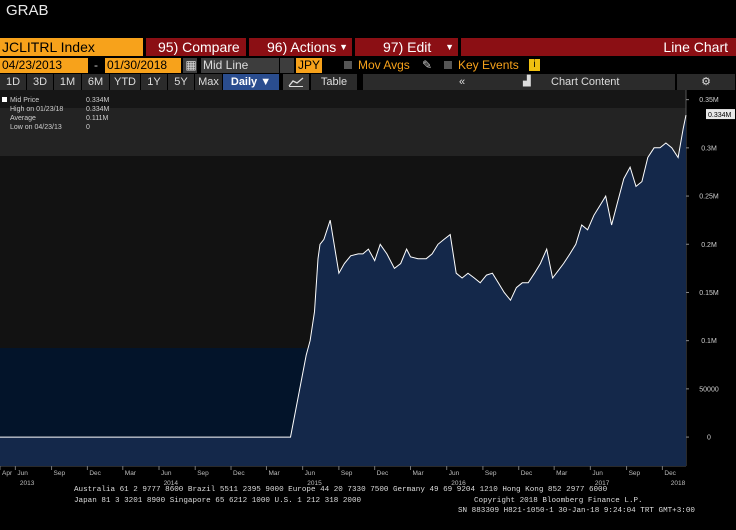 Image resolution: width=736 pixels, height=530 pixels. I want to click on frequency-label: Daily, so click(244, 82).